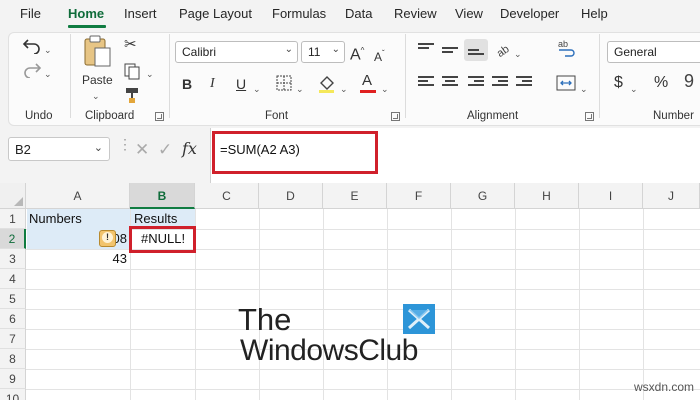  I want to click on font-name-select: Calibri ⌄, so click(236, 52).